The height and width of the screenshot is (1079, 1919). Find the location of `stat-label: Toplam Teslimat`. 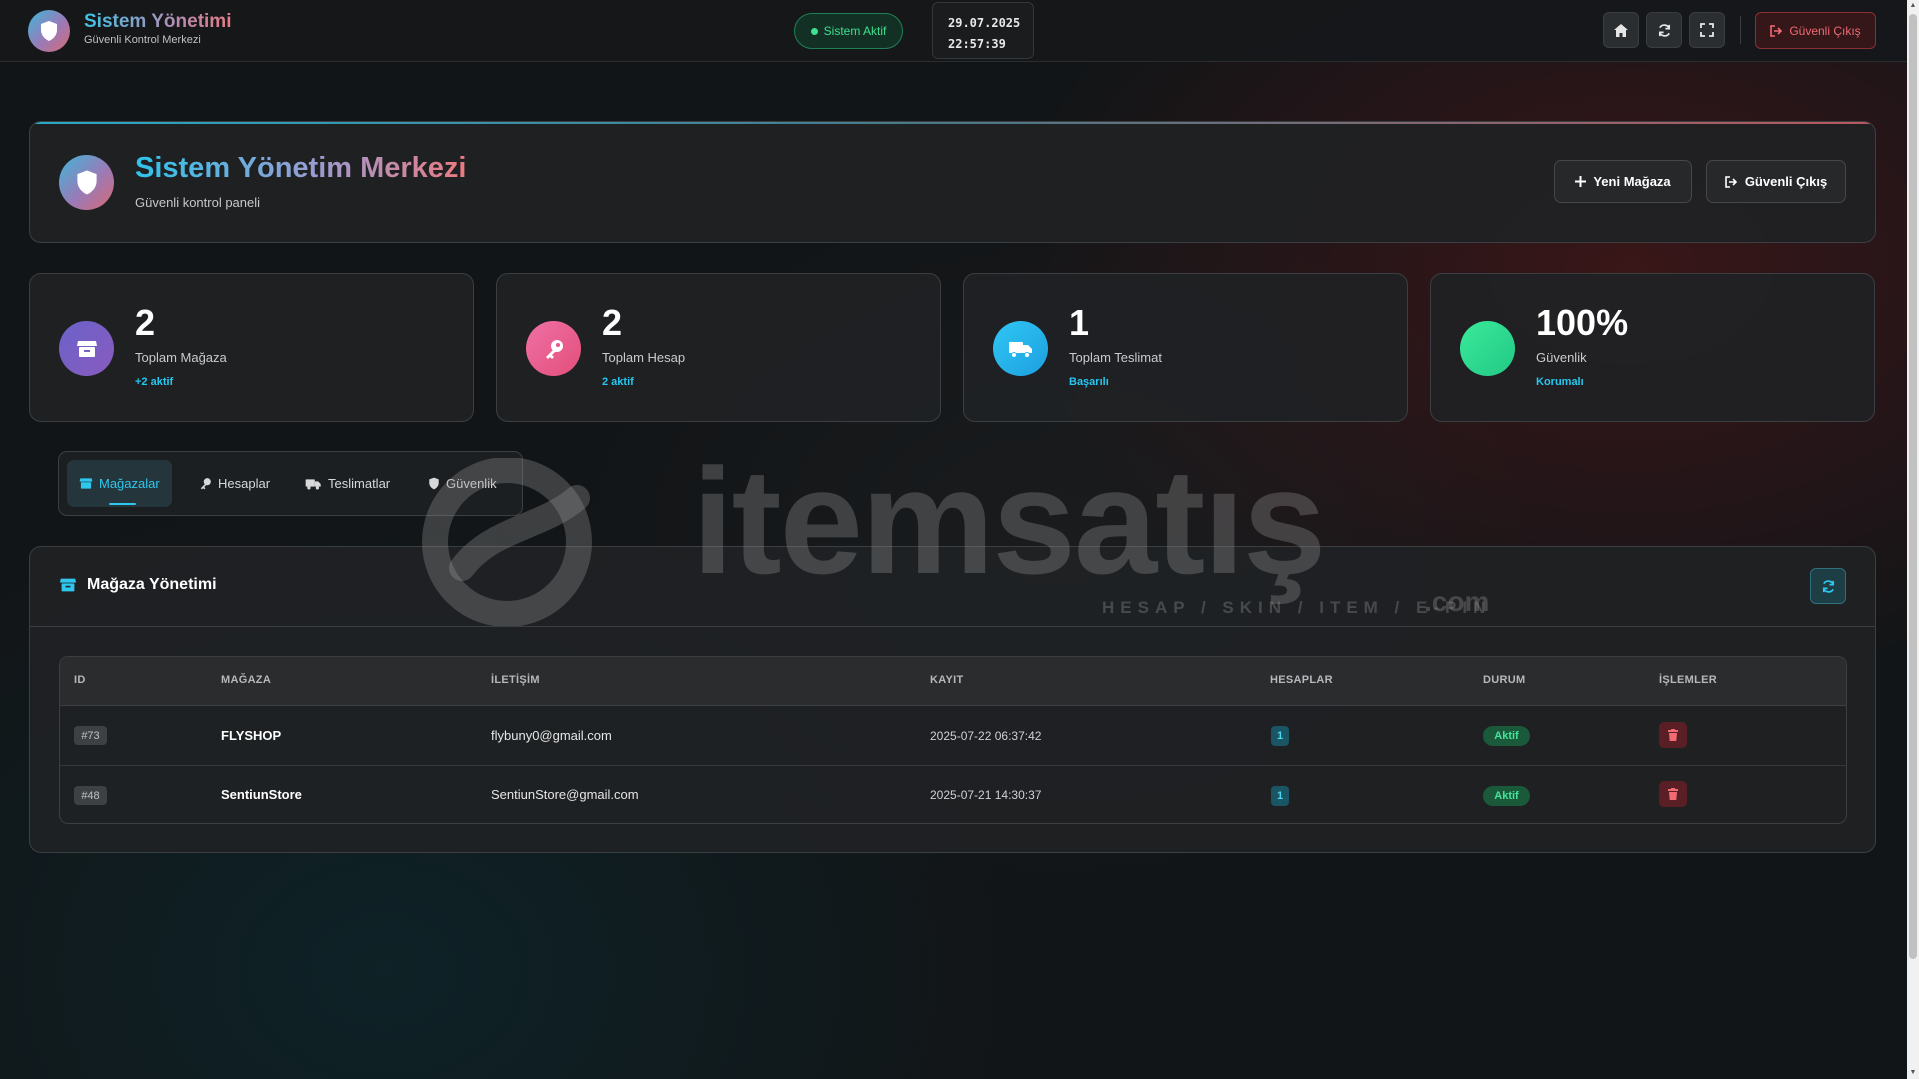

stat-label: Toplam Teslimat is located at coordinates (1115, 357).